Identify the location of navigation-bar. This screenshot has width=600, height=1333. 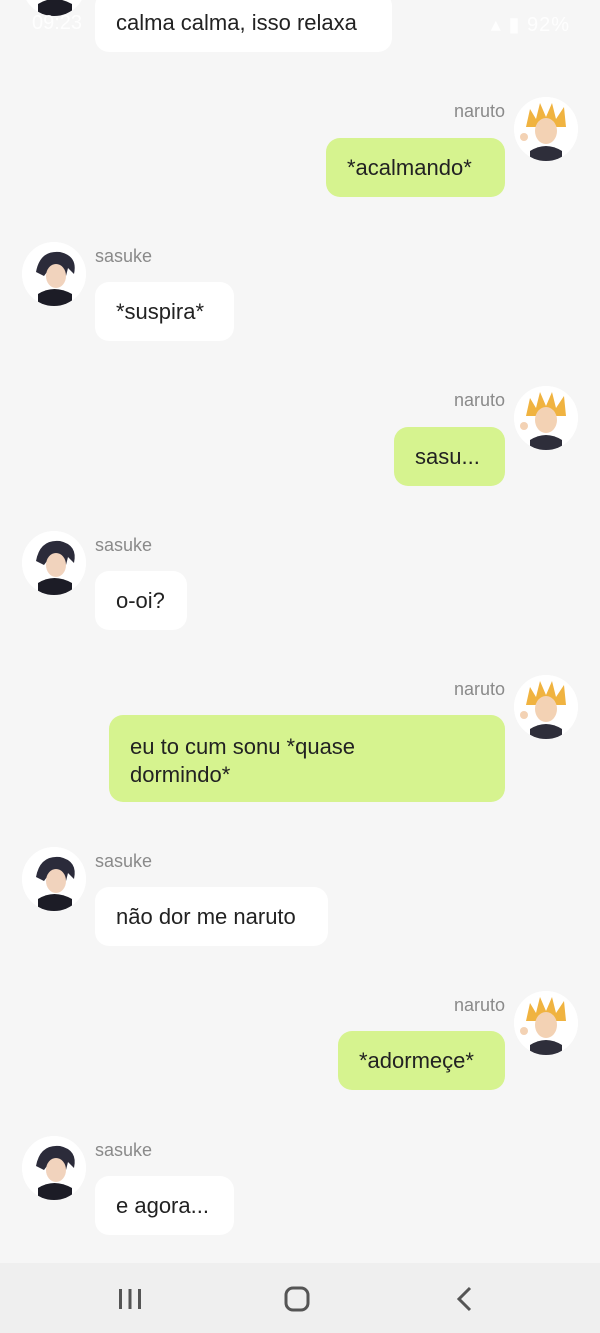
(300, 1298).